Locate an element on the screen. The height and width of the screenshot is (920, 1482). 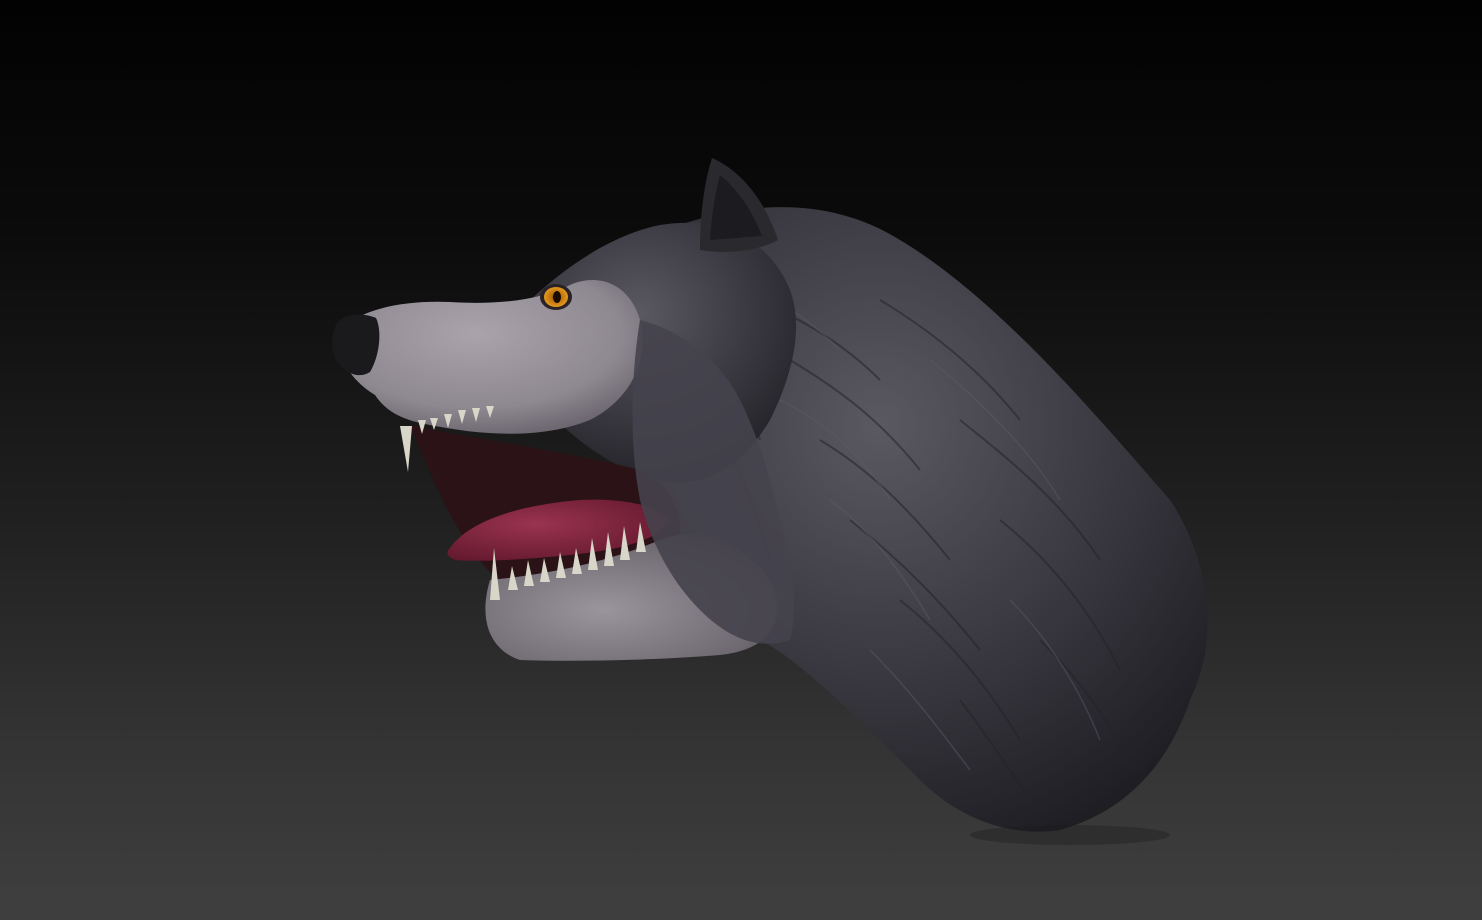
bust-shadow is located at coordinates (1070, 835).